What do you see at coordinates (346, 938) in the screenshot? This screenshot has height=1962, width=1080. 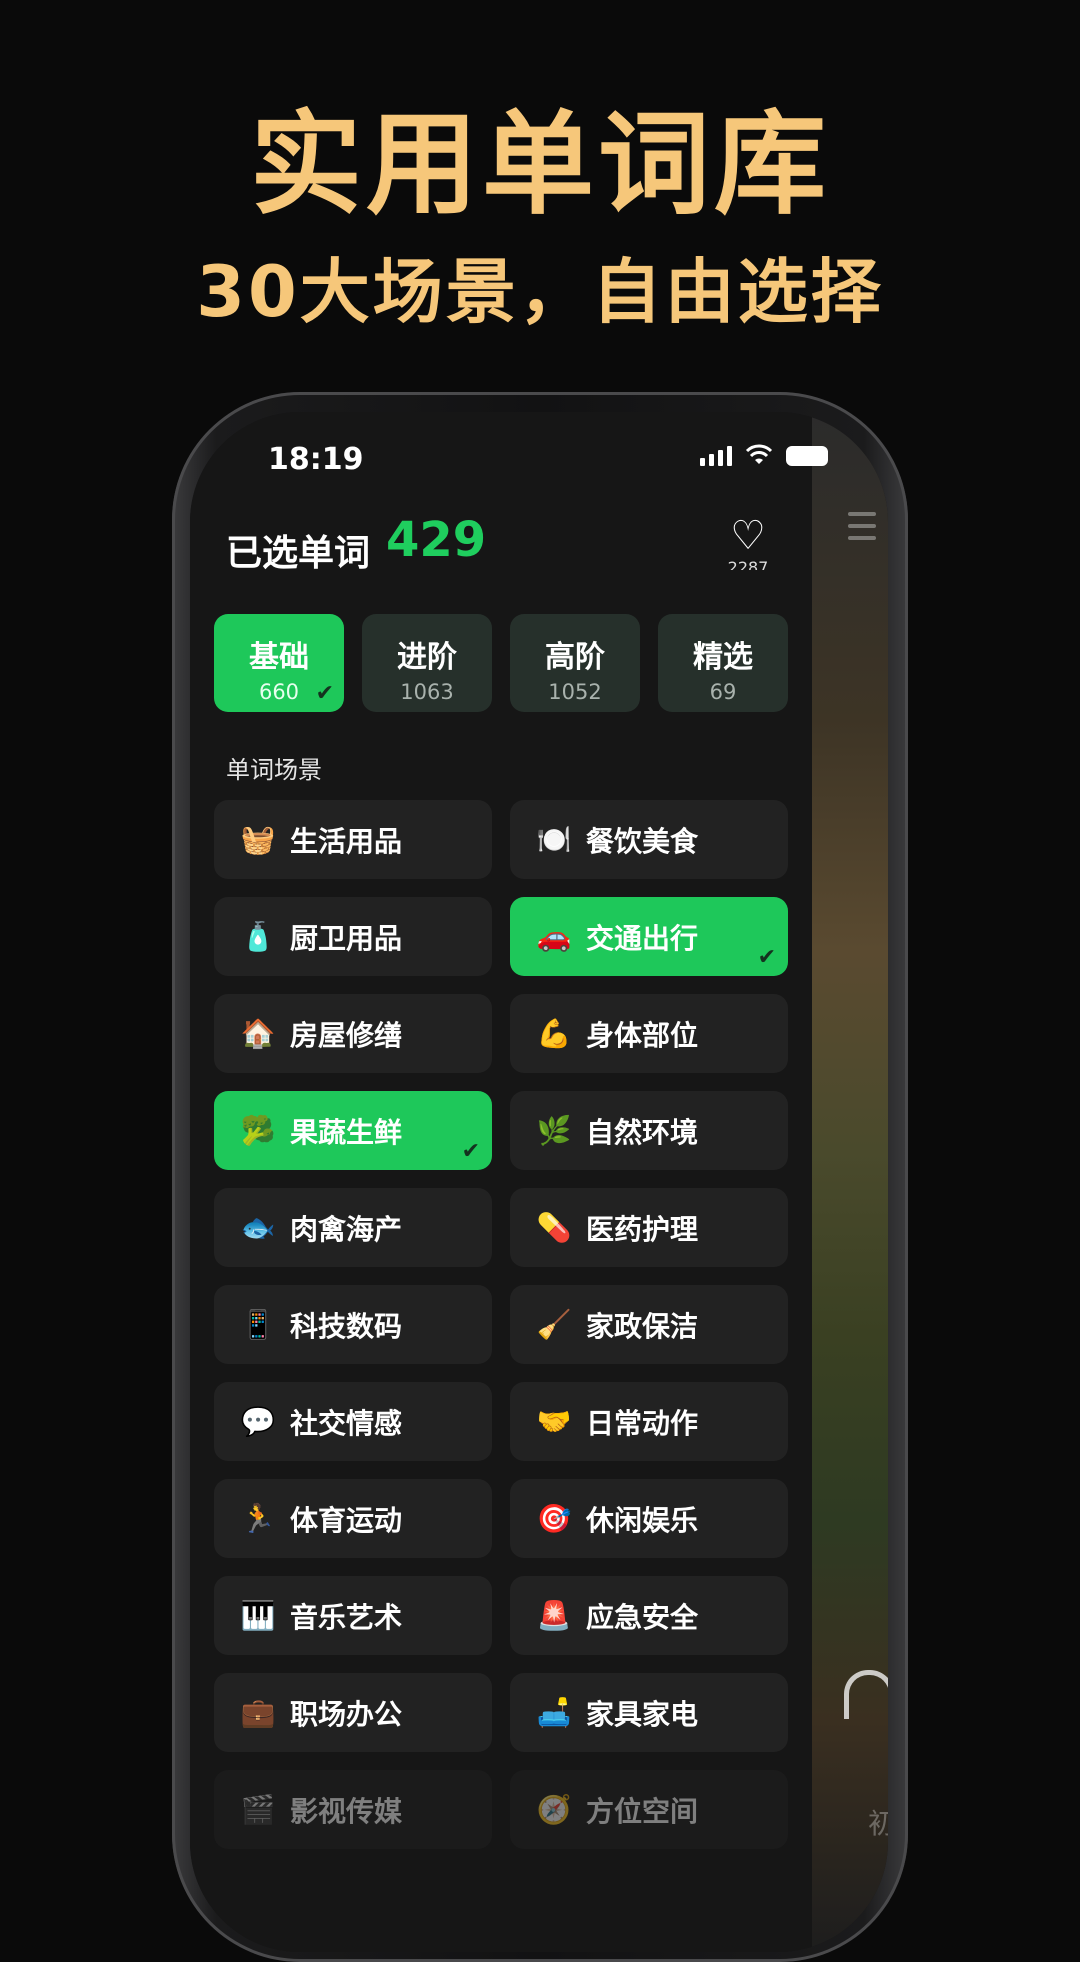 I see `scene-label: 厨卫用品` at bounding box center [346, 938].